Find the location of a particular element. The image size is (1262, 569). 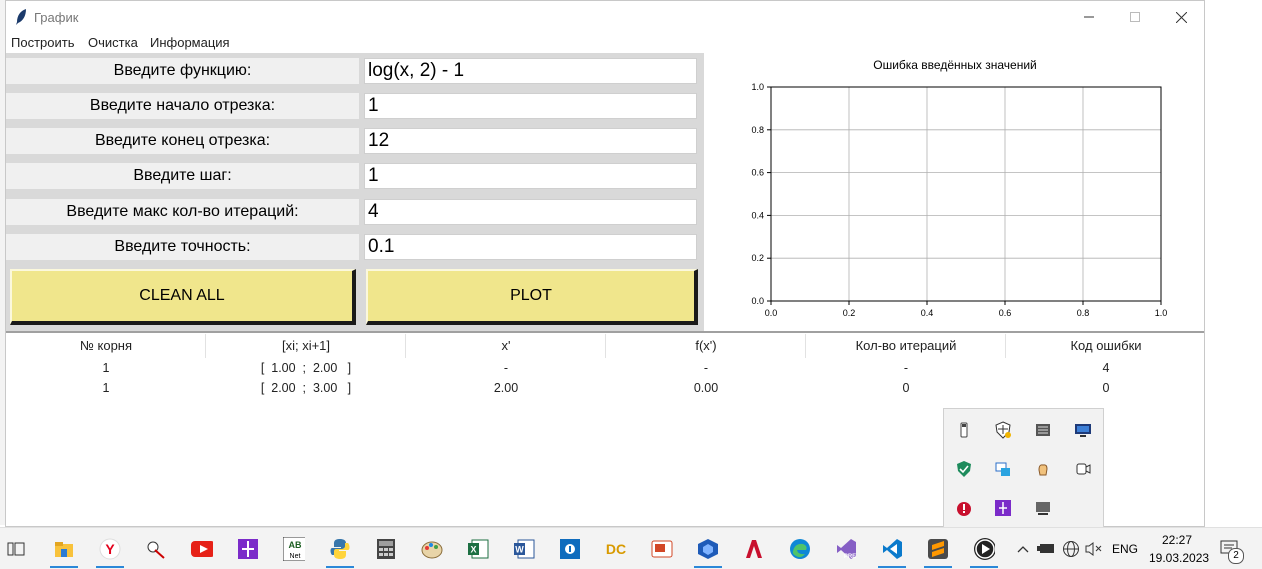

close-icon is located at coordinates (1181, 17).